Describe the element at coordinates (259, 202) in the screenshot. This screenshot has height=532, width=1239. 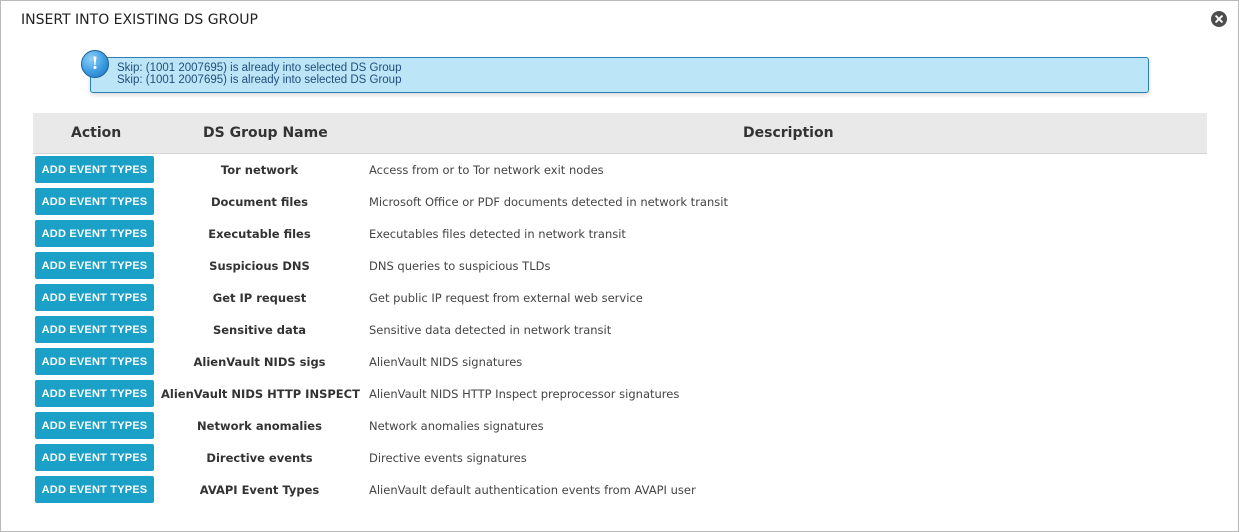
I see `ds-group-name: Document files` at that location.